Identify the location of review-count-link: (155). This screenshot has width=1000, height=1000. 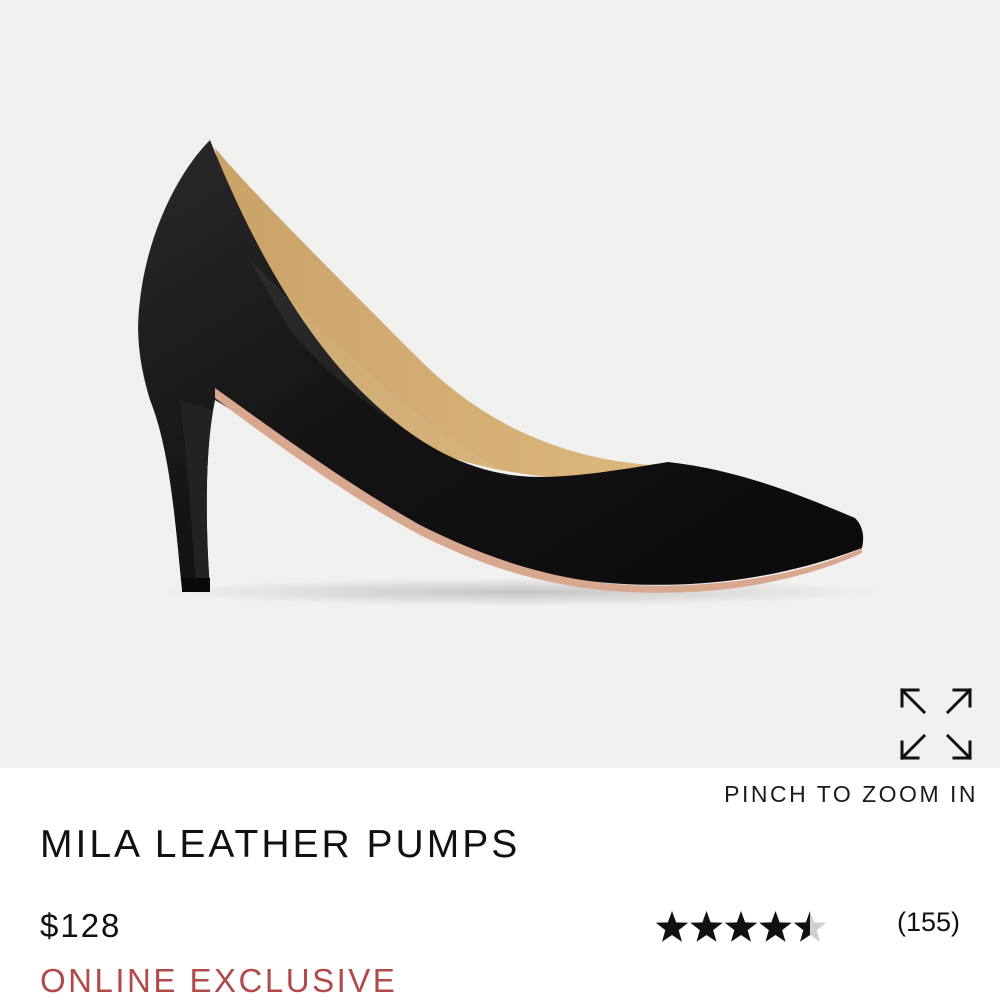
(928, 922).